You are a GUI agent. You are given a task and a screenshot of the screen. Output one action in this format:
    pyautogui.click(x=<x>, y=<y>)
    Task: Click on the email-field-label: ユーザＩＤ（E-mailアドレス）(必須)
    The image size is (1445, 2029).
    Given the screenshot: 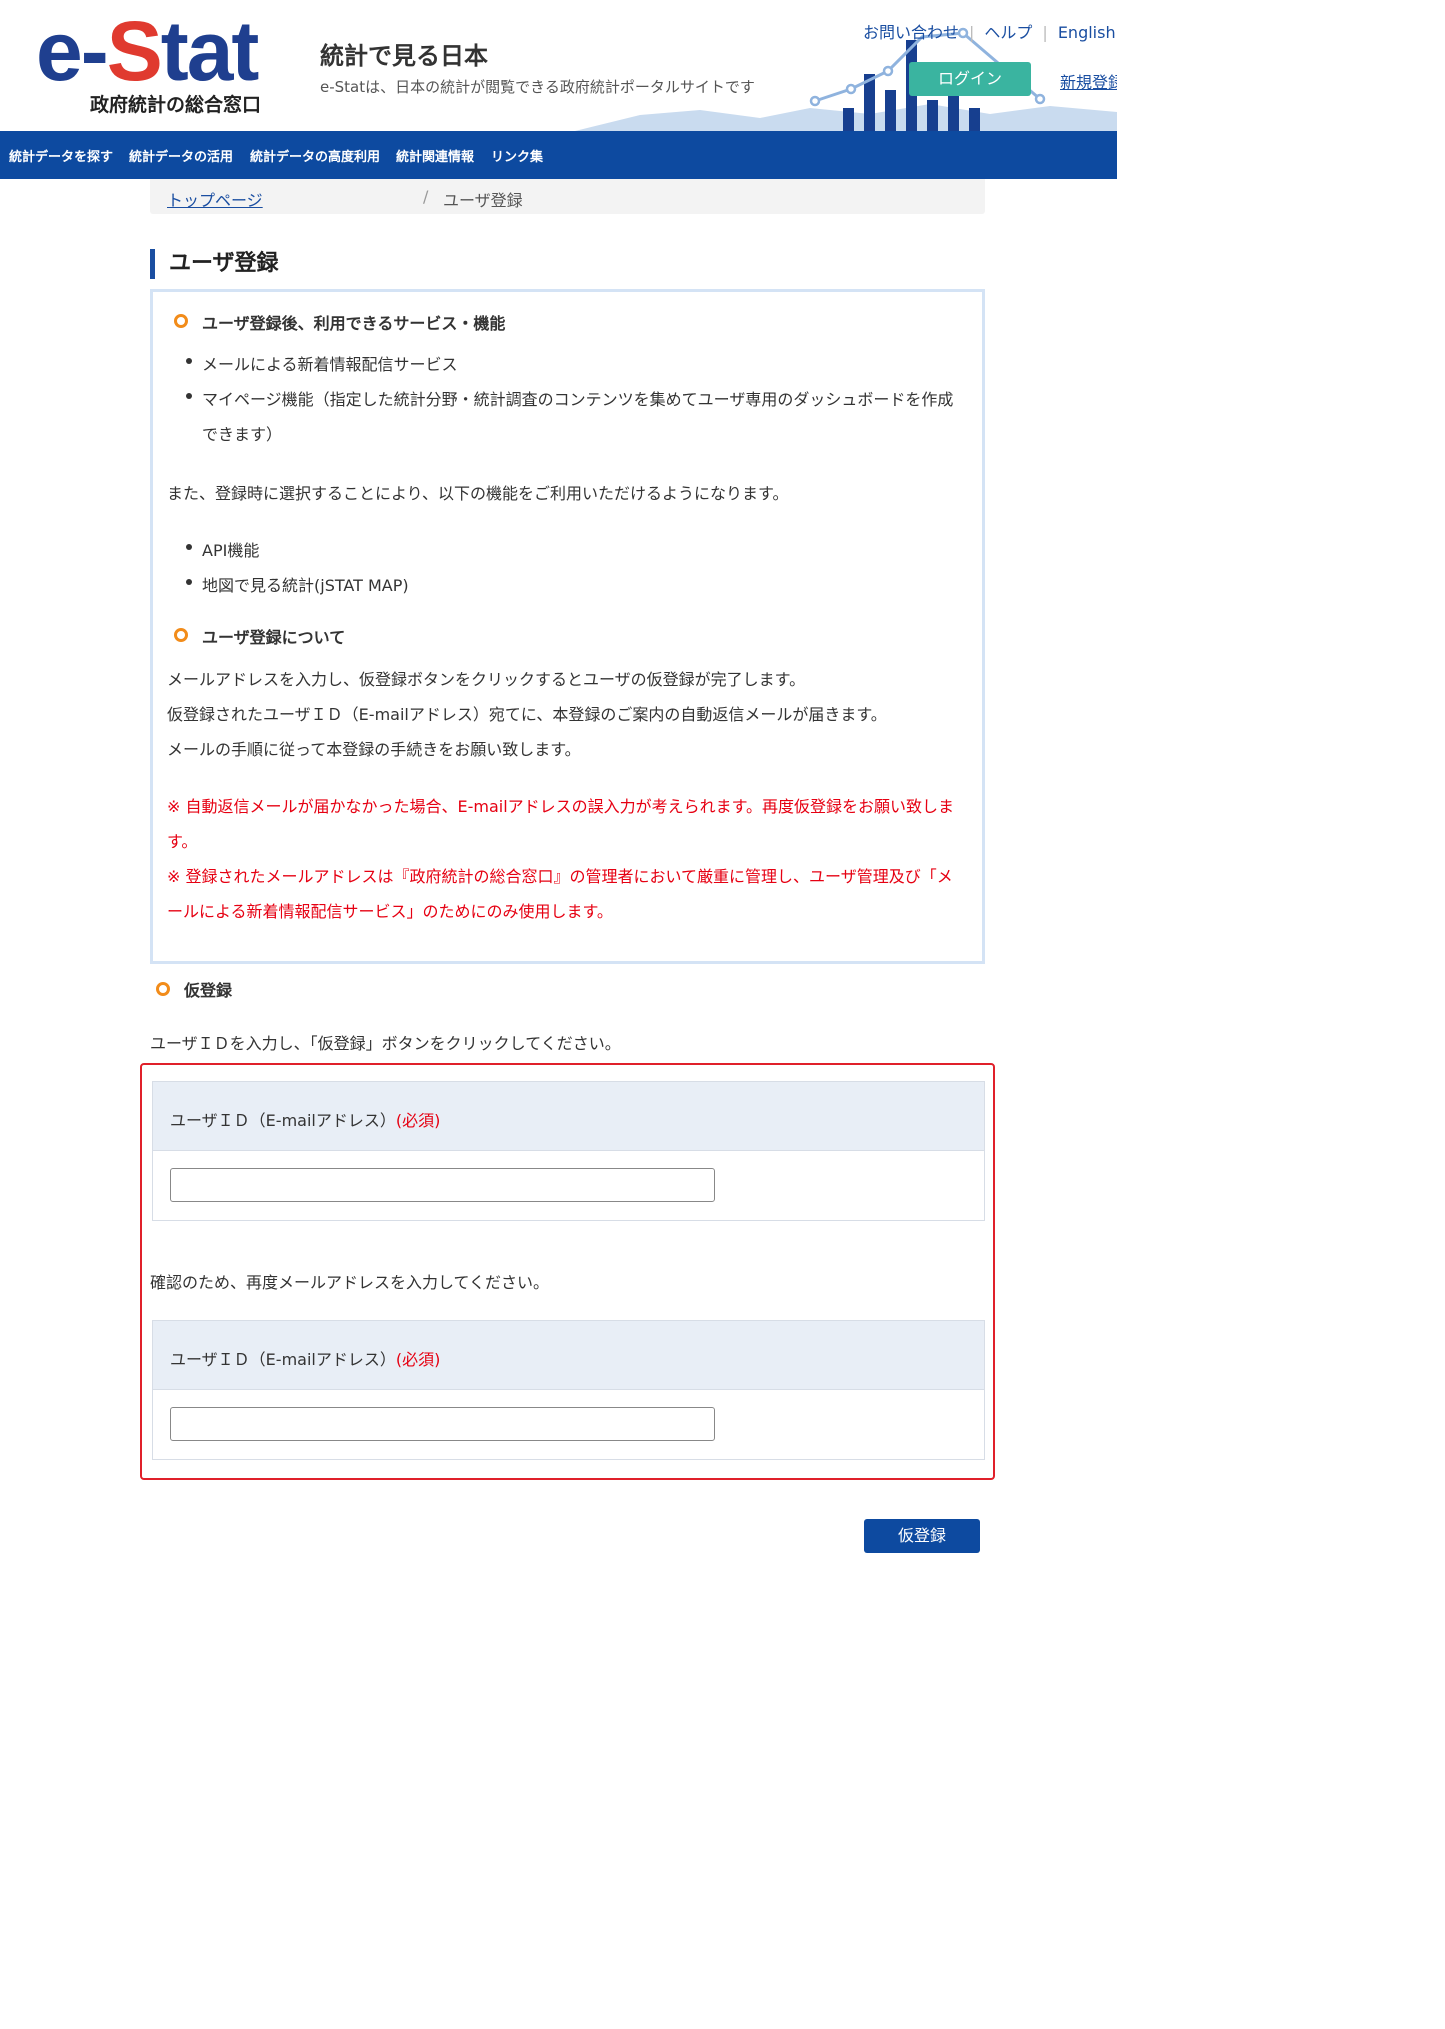 What is the action you would take?
    pyautogui.click(x=305, y=1119)
    